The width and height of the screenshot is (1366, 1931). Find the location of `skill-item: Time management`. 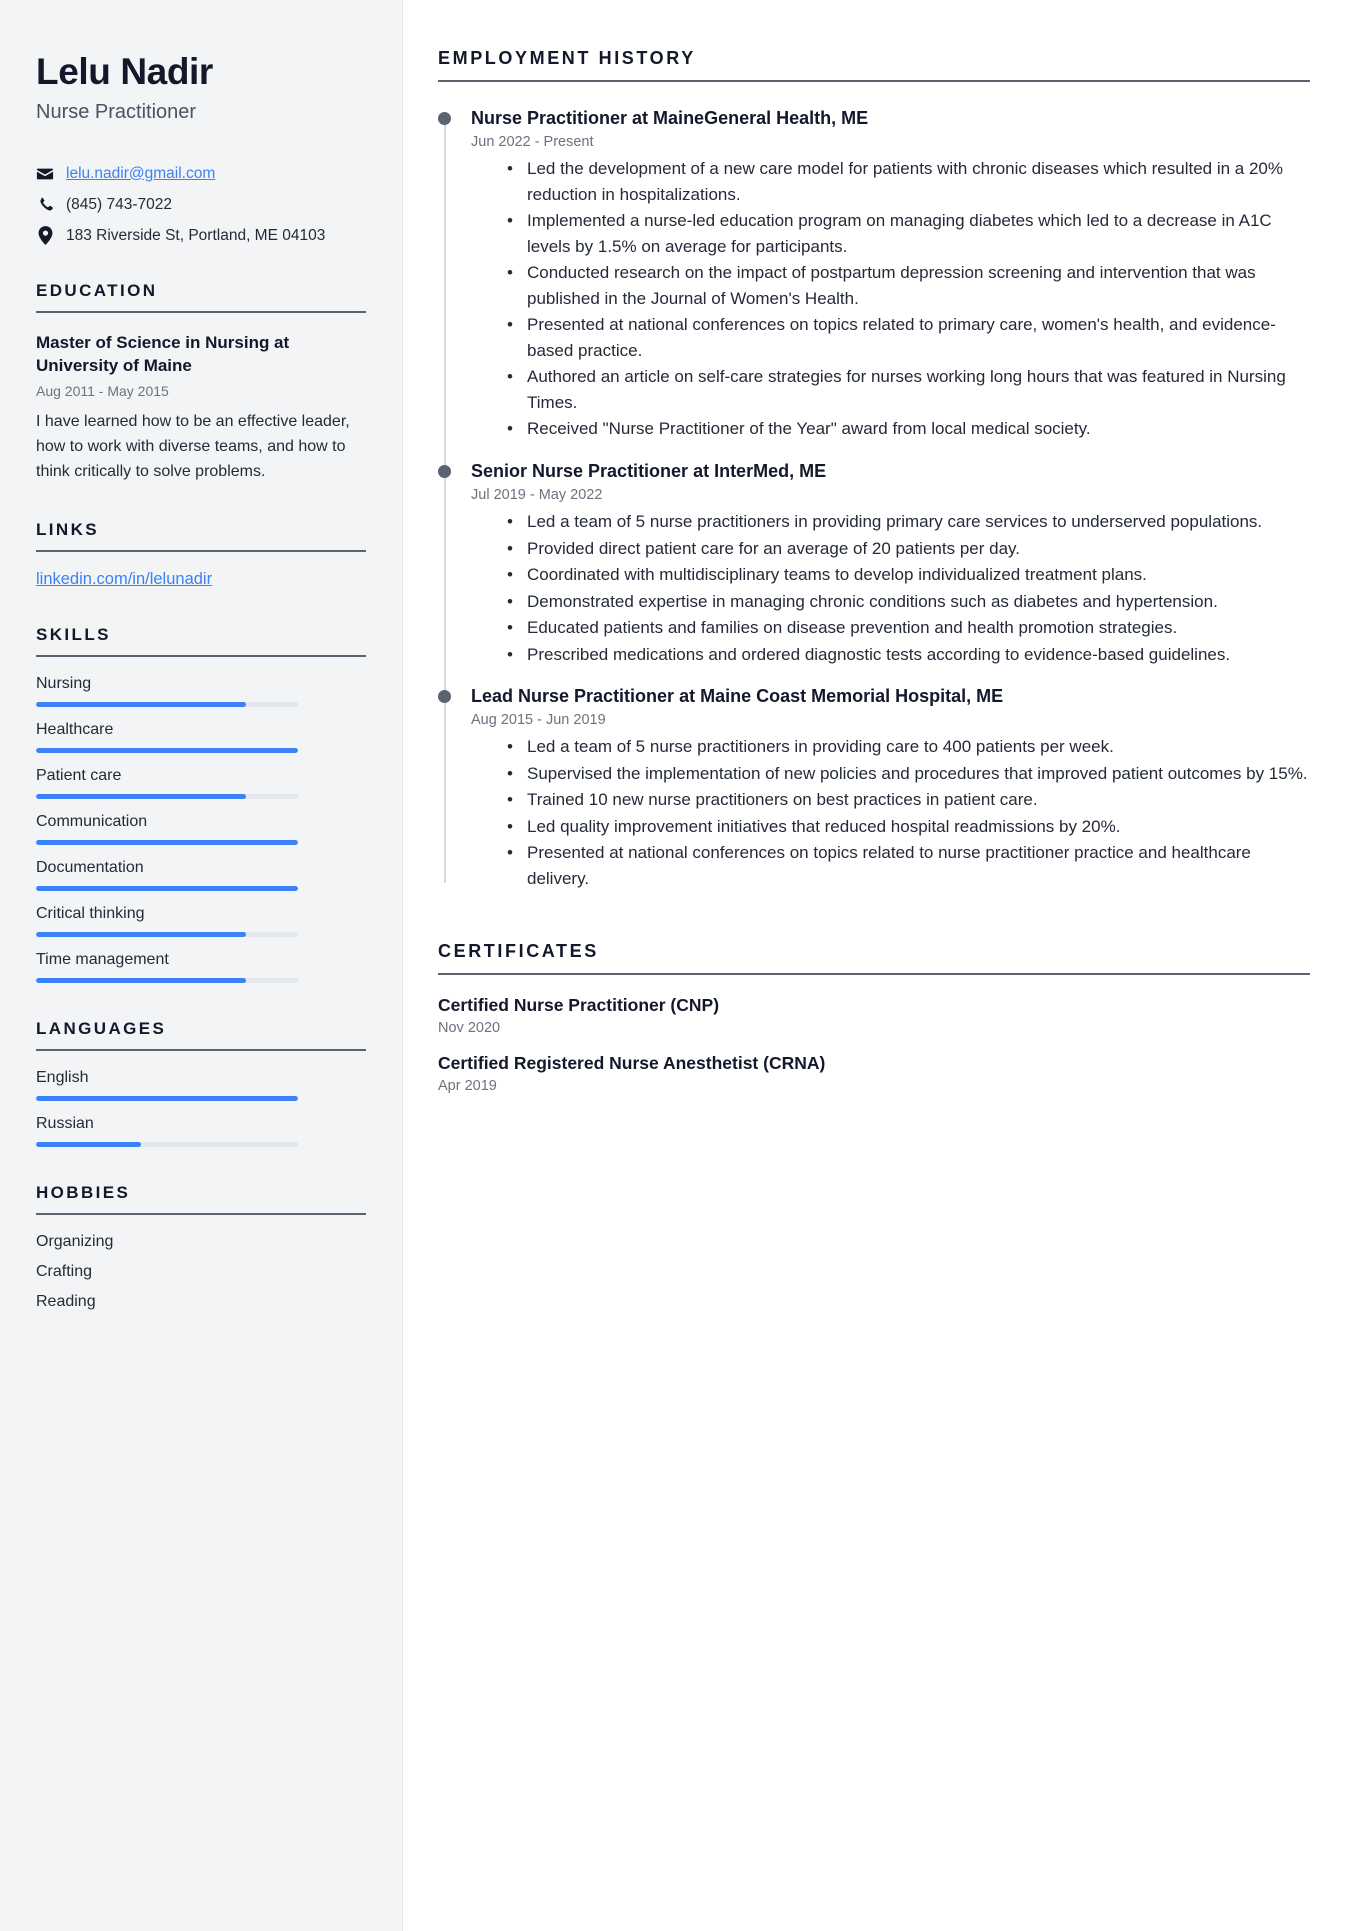

skill-item: Time management is located at coordinates (201, 967).